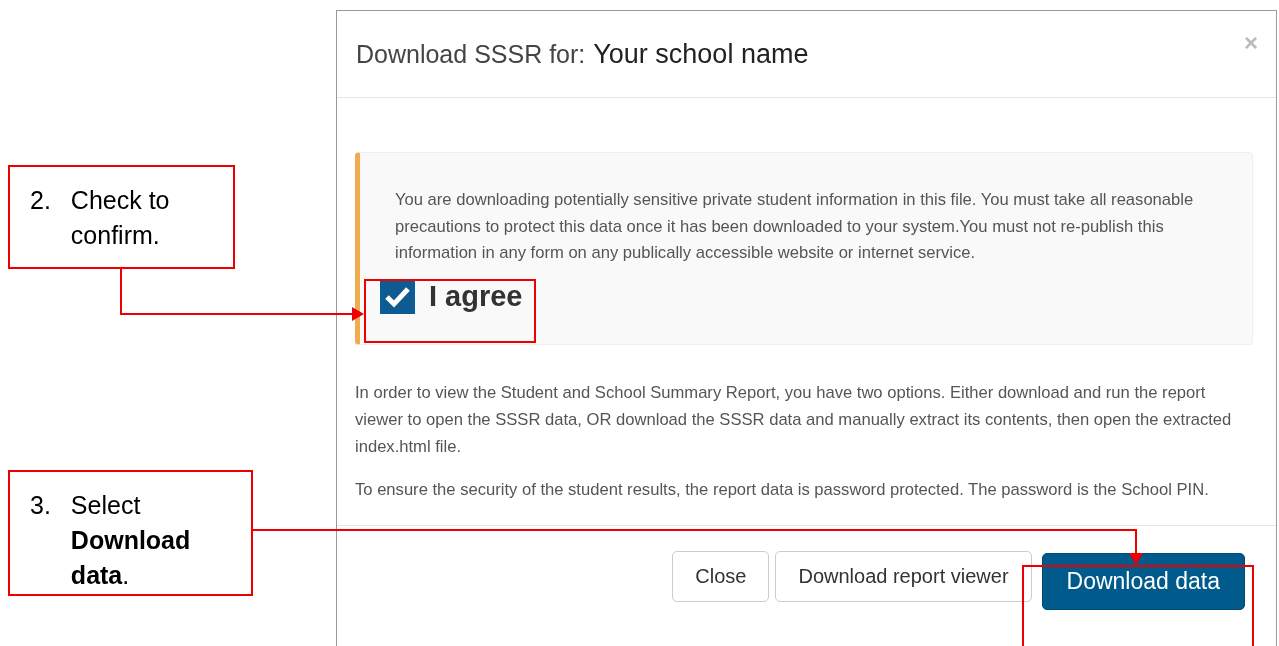 This screenshot has width=1279, height=646. Describe the element at coordinates (120, 218) in the screenshot. I see `step-text: Check to confirm.` at that location.